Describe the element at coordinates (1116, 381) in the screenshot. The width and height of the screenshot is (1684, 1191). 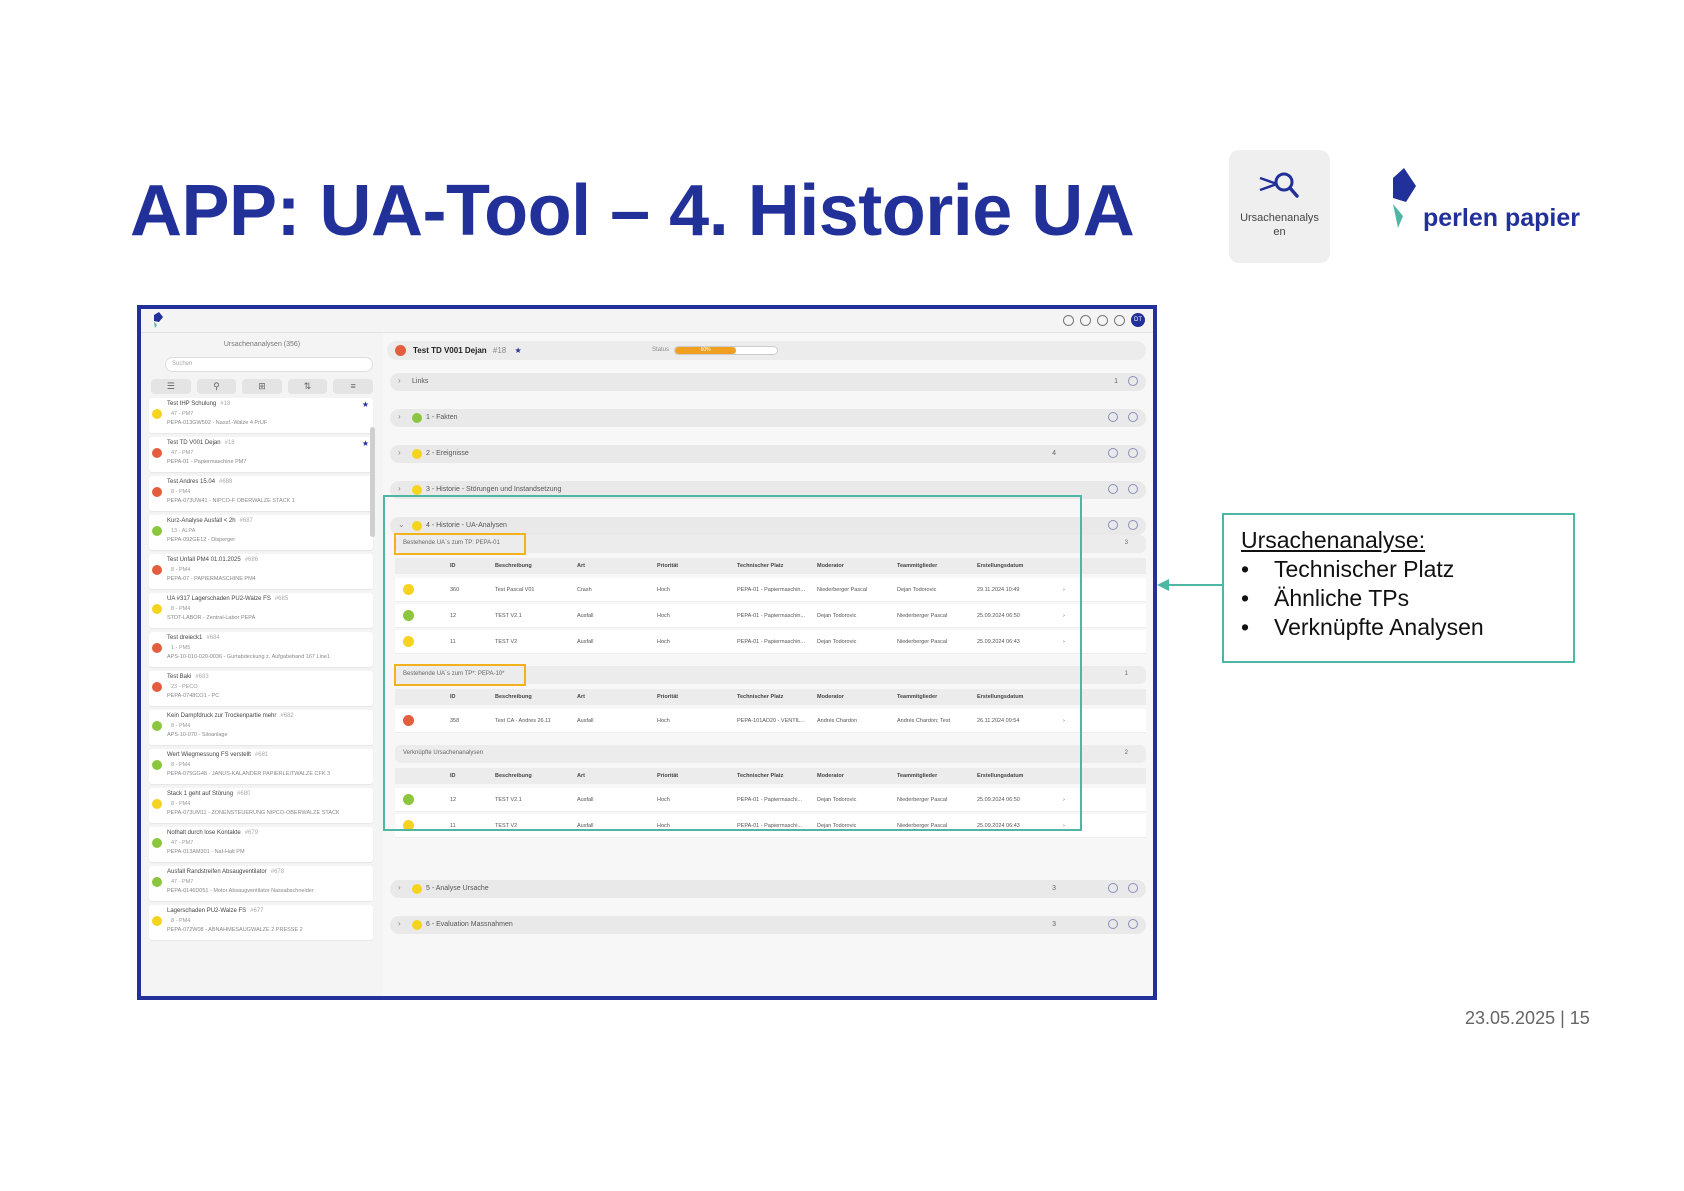
I see `section-count: 1` at that location.